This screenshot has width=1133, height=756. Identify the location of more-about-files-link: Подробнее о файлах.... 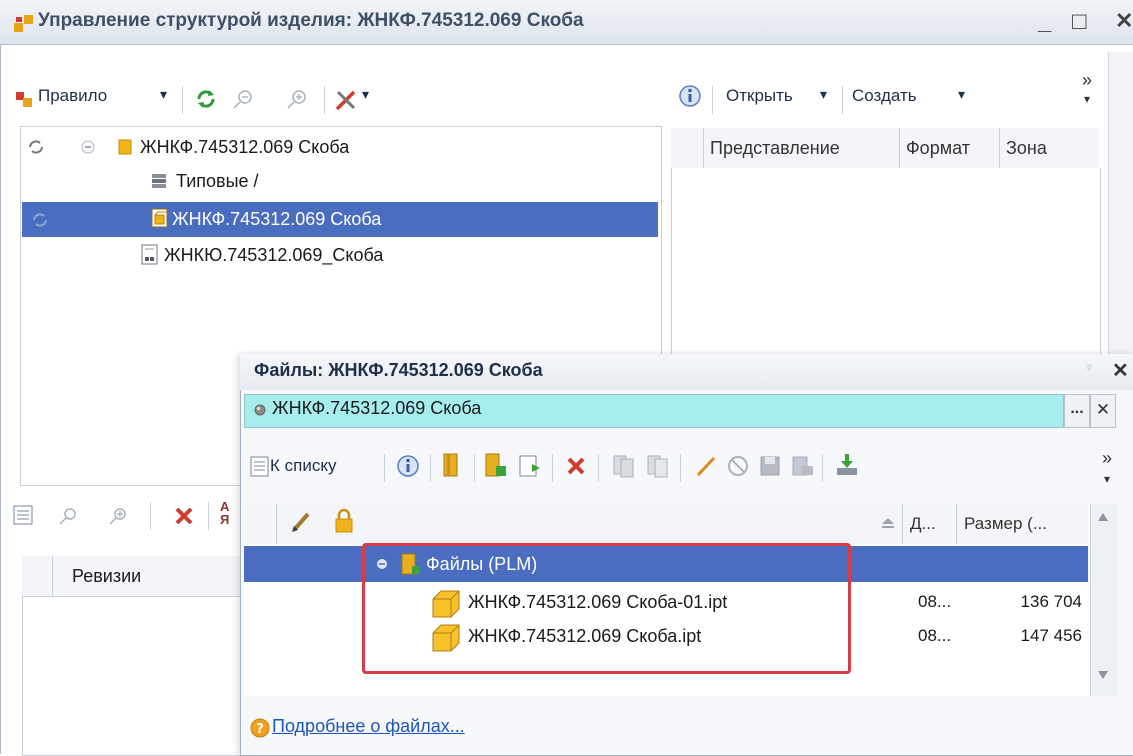
(368, 726).